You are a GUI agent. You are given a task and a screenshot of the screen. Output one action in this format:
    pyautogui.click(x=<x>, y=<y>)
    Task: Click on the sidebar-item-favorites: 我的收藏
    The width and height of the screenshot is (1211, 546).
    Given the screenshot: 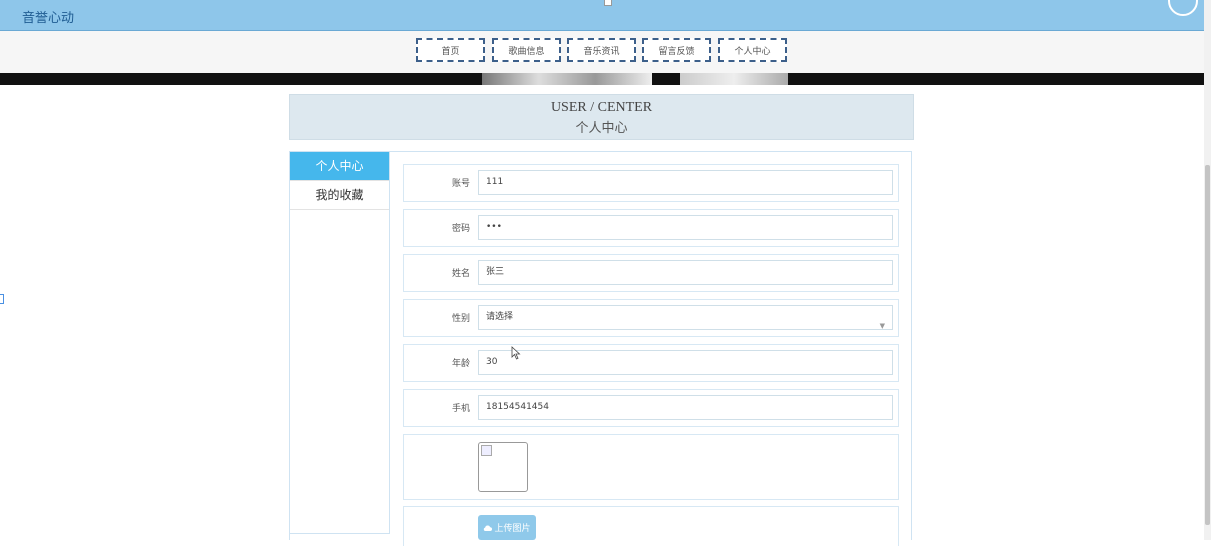 What is the action you would take?
    pyautogui.click(x=339, y=195)
    